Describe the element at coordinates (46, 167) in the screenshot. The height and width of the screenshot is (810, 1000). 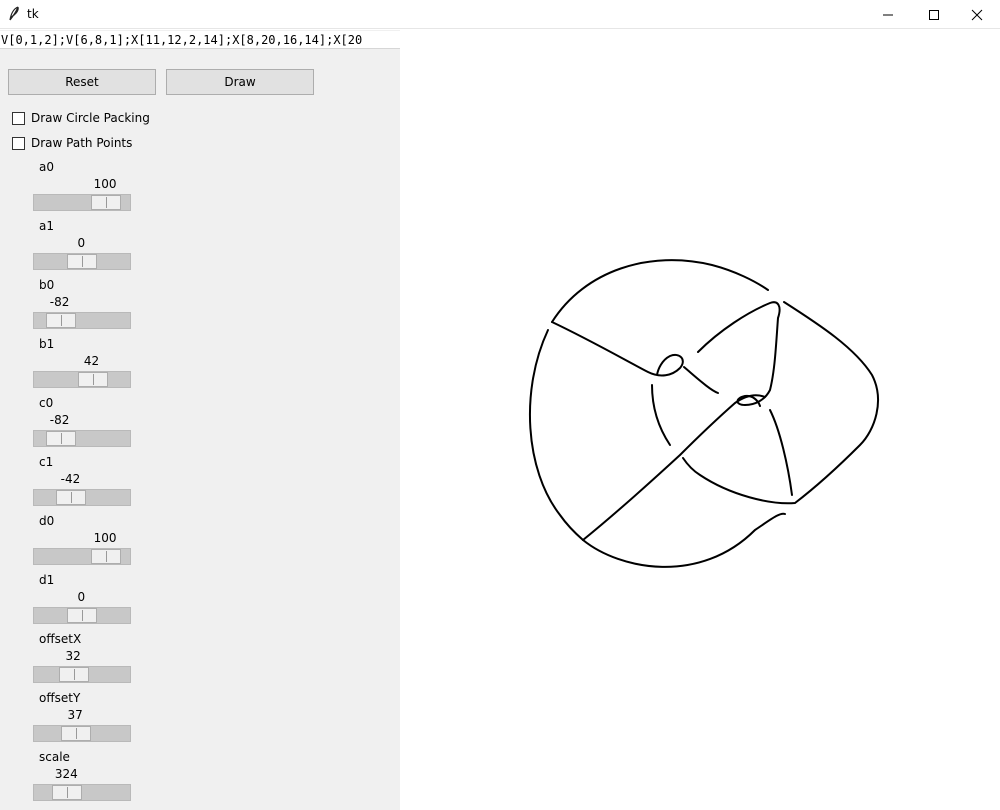
I see `slider-label-a0: a0` at that location.